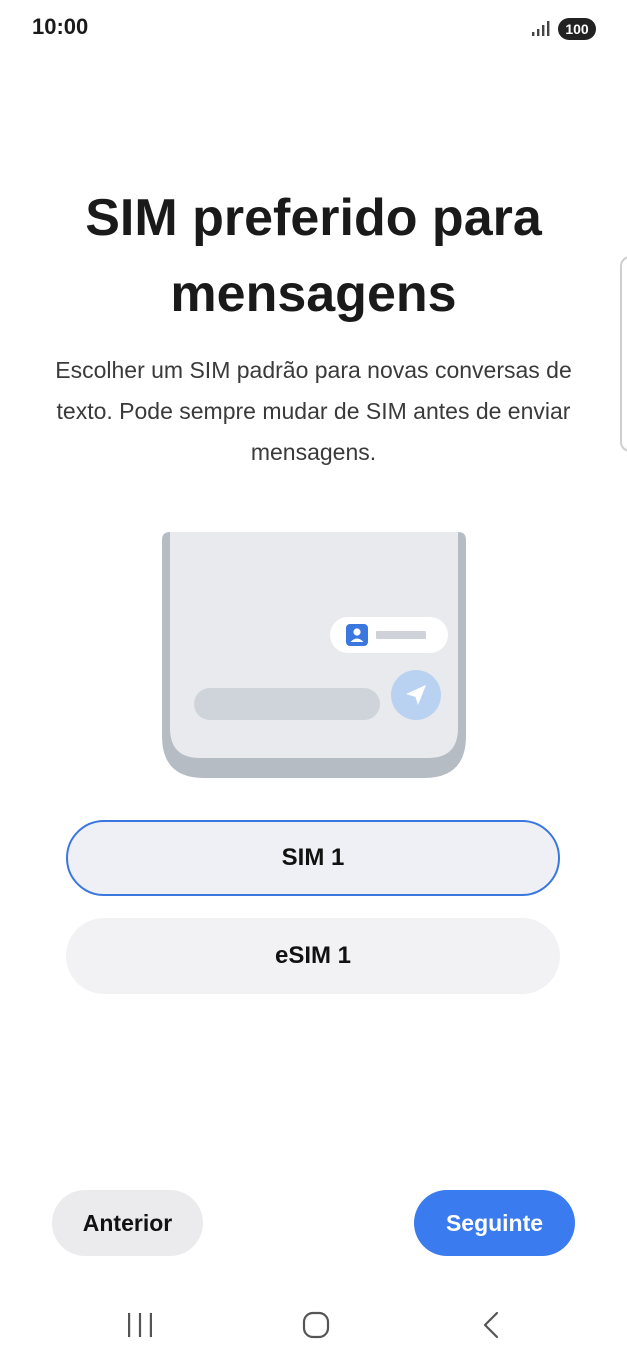  What do you see at coordinates (313, 858) in the screenshot?
I see `sim-option-sim1: SIM 1` at bounding box center [313, 858].